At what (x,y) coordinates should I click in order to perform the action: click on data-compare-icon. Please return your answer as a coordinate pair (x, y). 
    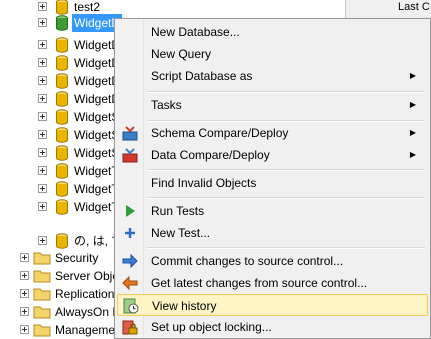
    Looking at the image, I should click on (130, 155).